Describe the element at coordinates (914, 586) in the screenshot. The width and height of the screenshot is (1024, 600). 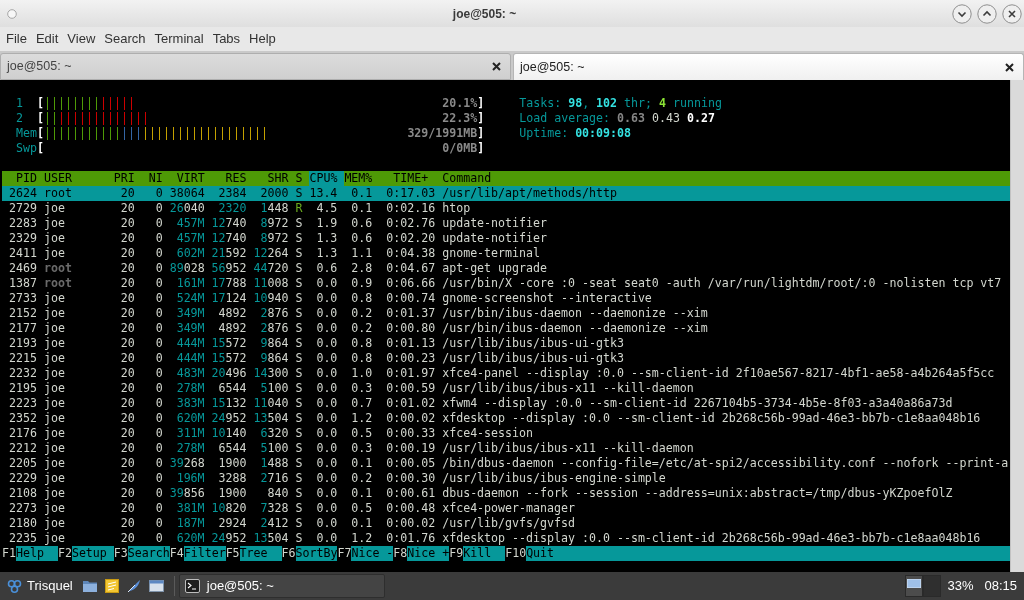
I see `workspace-button` at that location.